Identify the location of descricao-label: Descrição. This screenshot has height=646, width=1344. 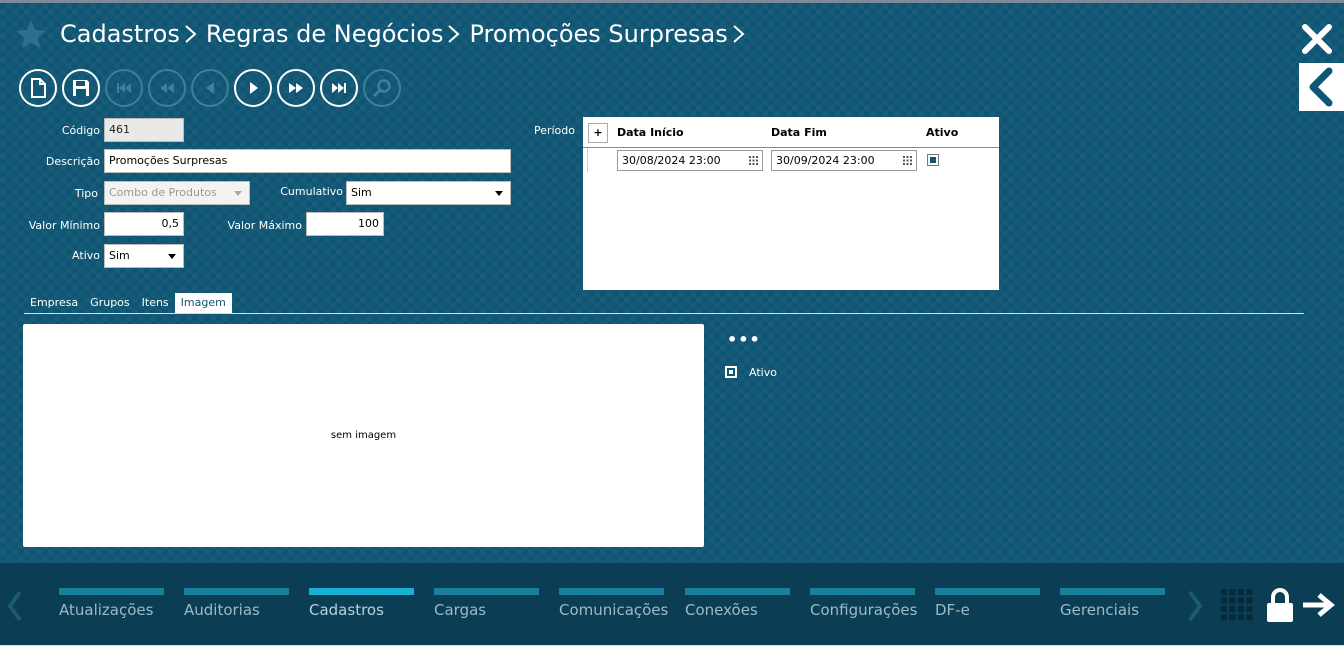
(72, 161).